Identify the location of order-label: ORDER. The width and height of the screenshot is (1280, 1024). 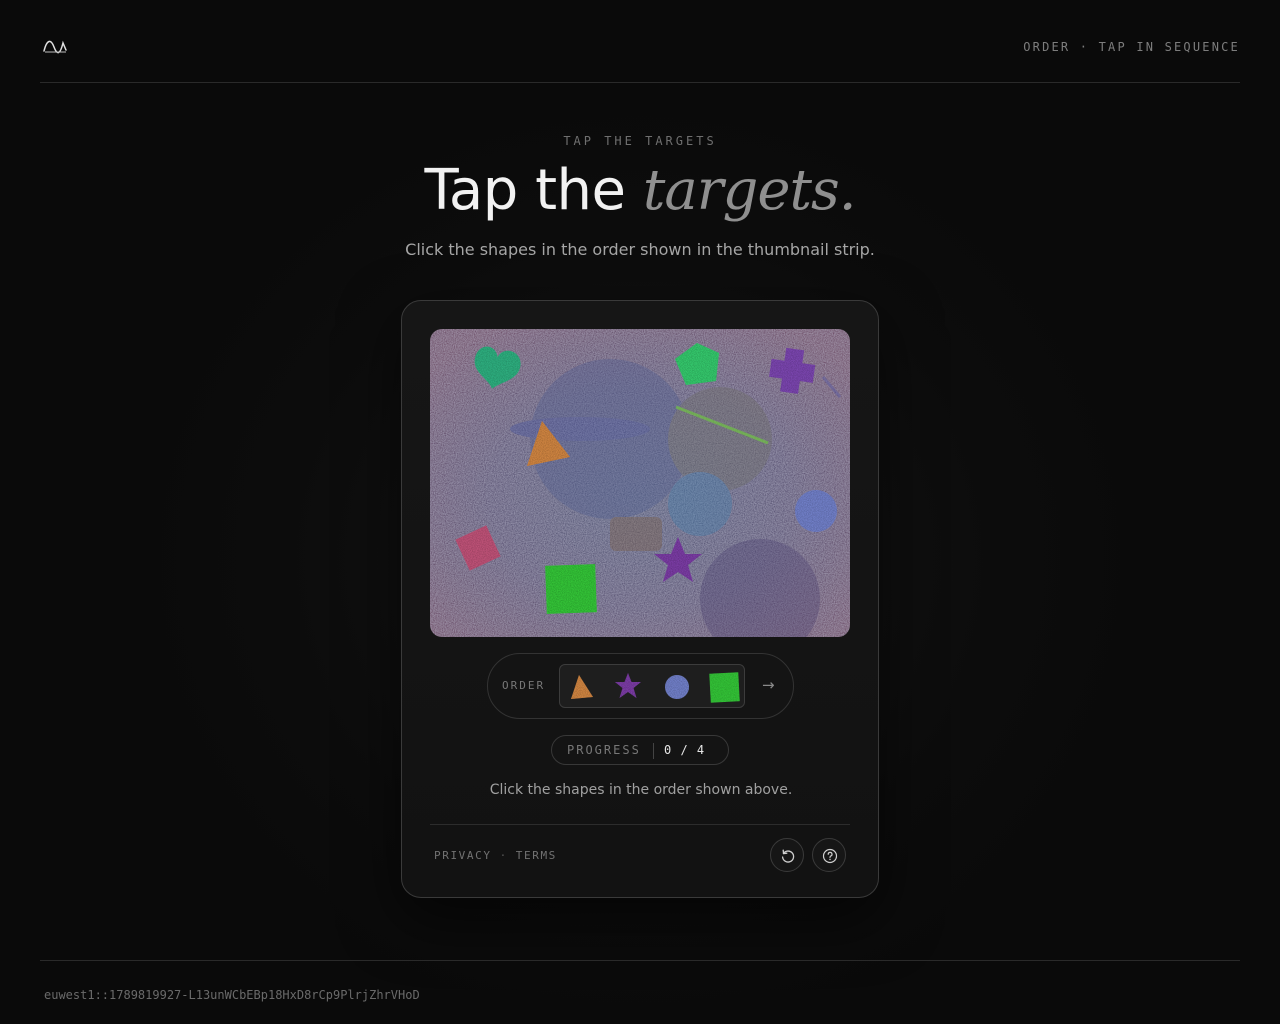
(524, 685).